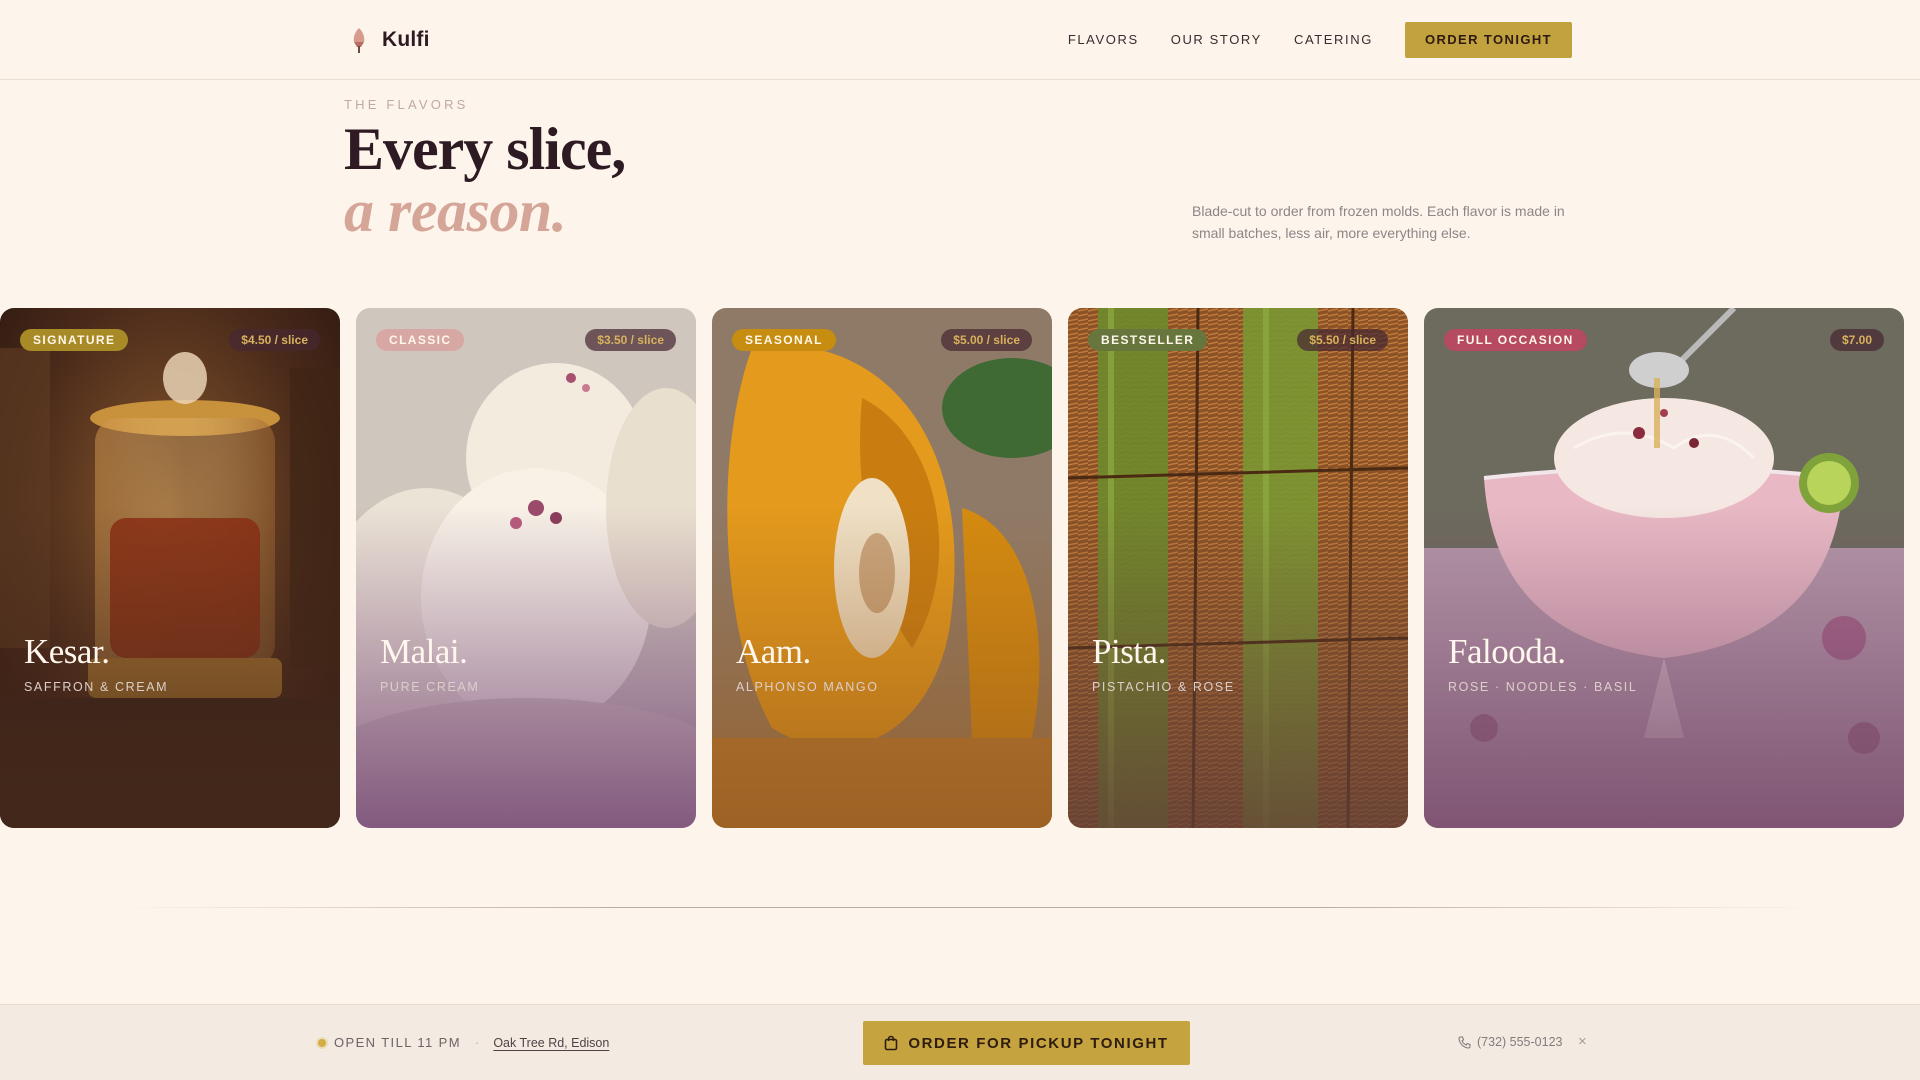  I want to click on flavor-subtitle: ALPHONSO MANGO, so click(807, 687).